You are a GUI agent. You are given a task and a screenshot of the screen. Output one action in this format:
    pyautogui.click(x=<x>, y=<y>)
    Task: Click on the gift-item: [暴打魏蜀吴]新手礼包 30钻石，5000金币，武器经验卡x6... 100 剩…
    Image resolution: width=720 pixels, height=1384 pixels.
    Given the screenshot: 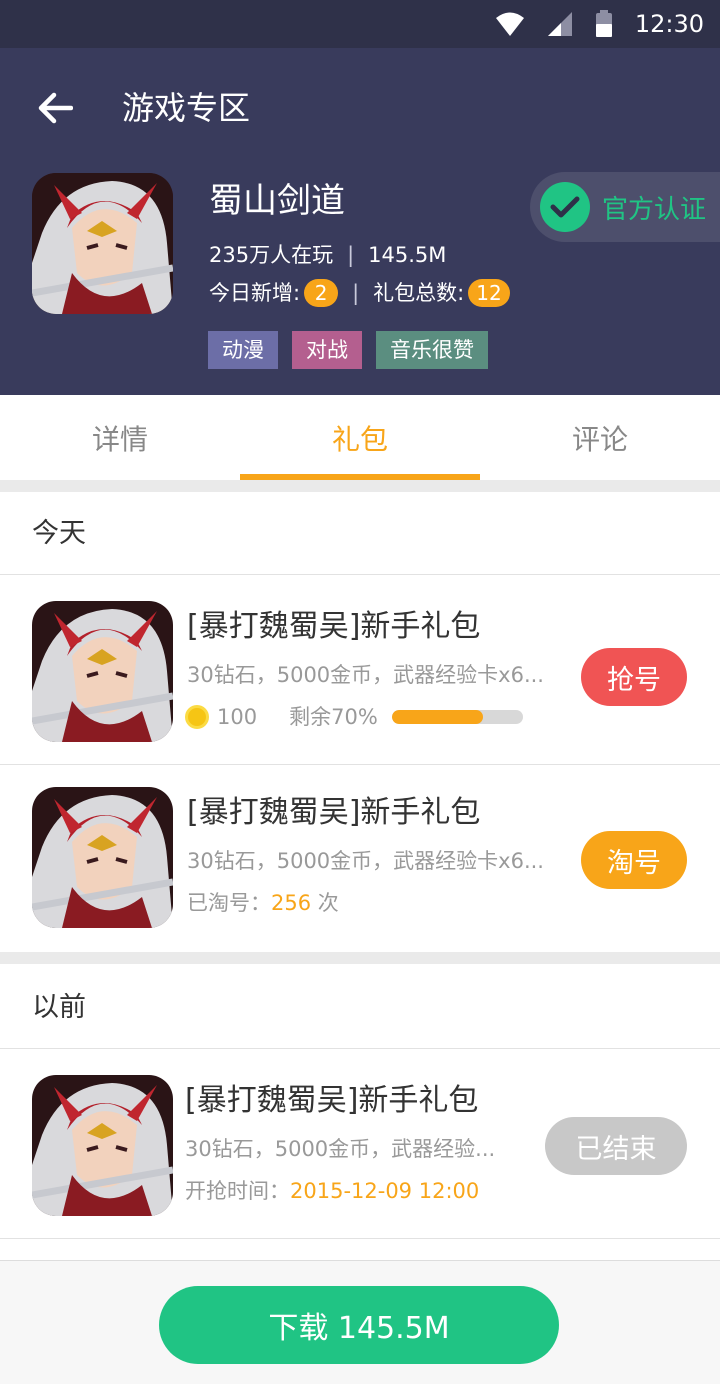 What is the action you would take?
    pyautogui.click(x=360, y=670)
    